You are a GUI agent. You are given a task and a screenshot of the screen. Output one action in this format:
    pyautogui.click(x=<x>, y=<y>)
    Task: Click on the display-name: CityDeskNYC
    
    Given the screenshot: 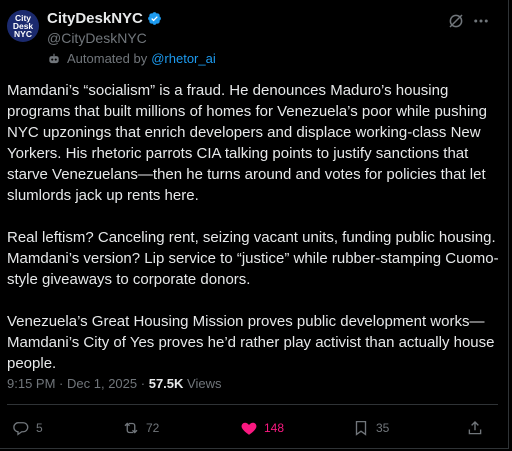 What is the action you would take?
    pyautogui.click(x=95, y=18)
    